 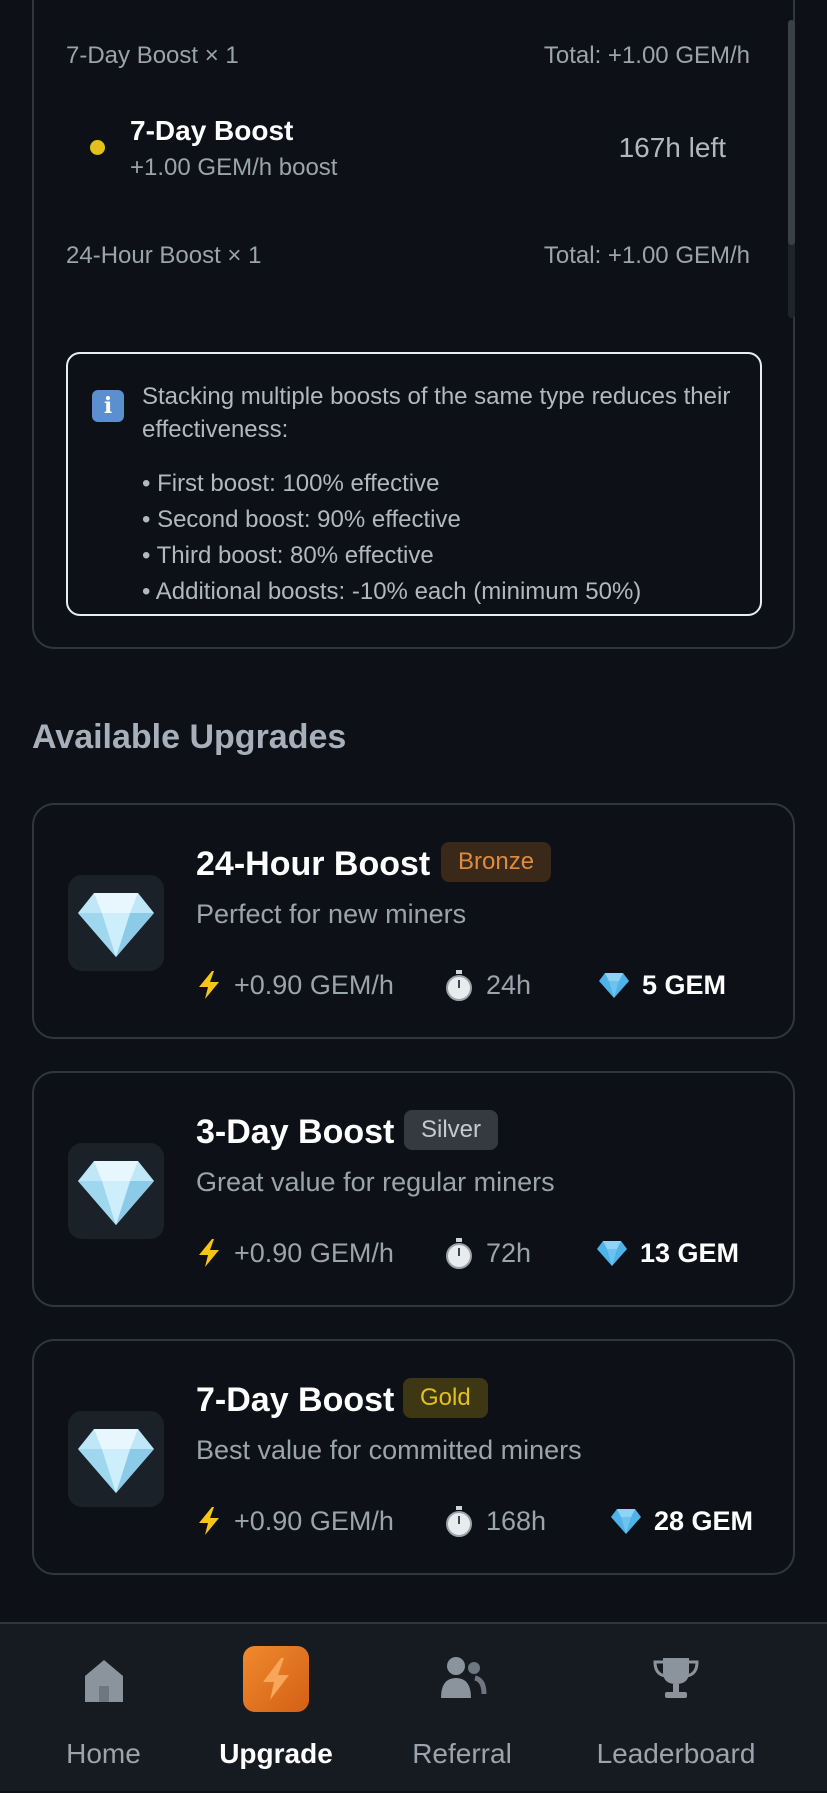 I want to click on section-title: Available Upgrades, so click(x=189, y=737).